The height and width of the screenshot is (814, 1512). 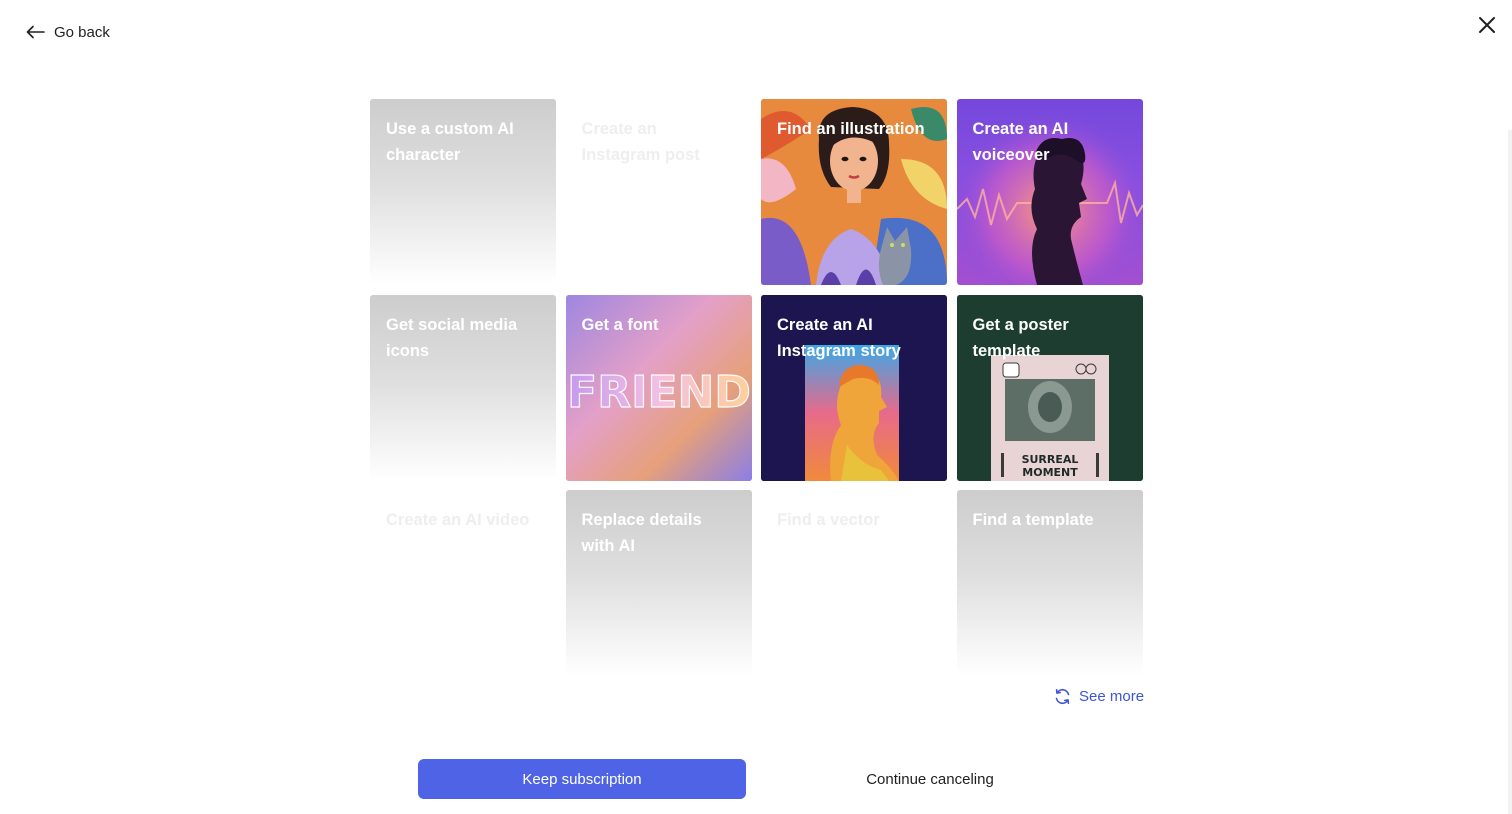 I want to click on card-label: Create an AI Instagram story, so click(x=839, y=337).